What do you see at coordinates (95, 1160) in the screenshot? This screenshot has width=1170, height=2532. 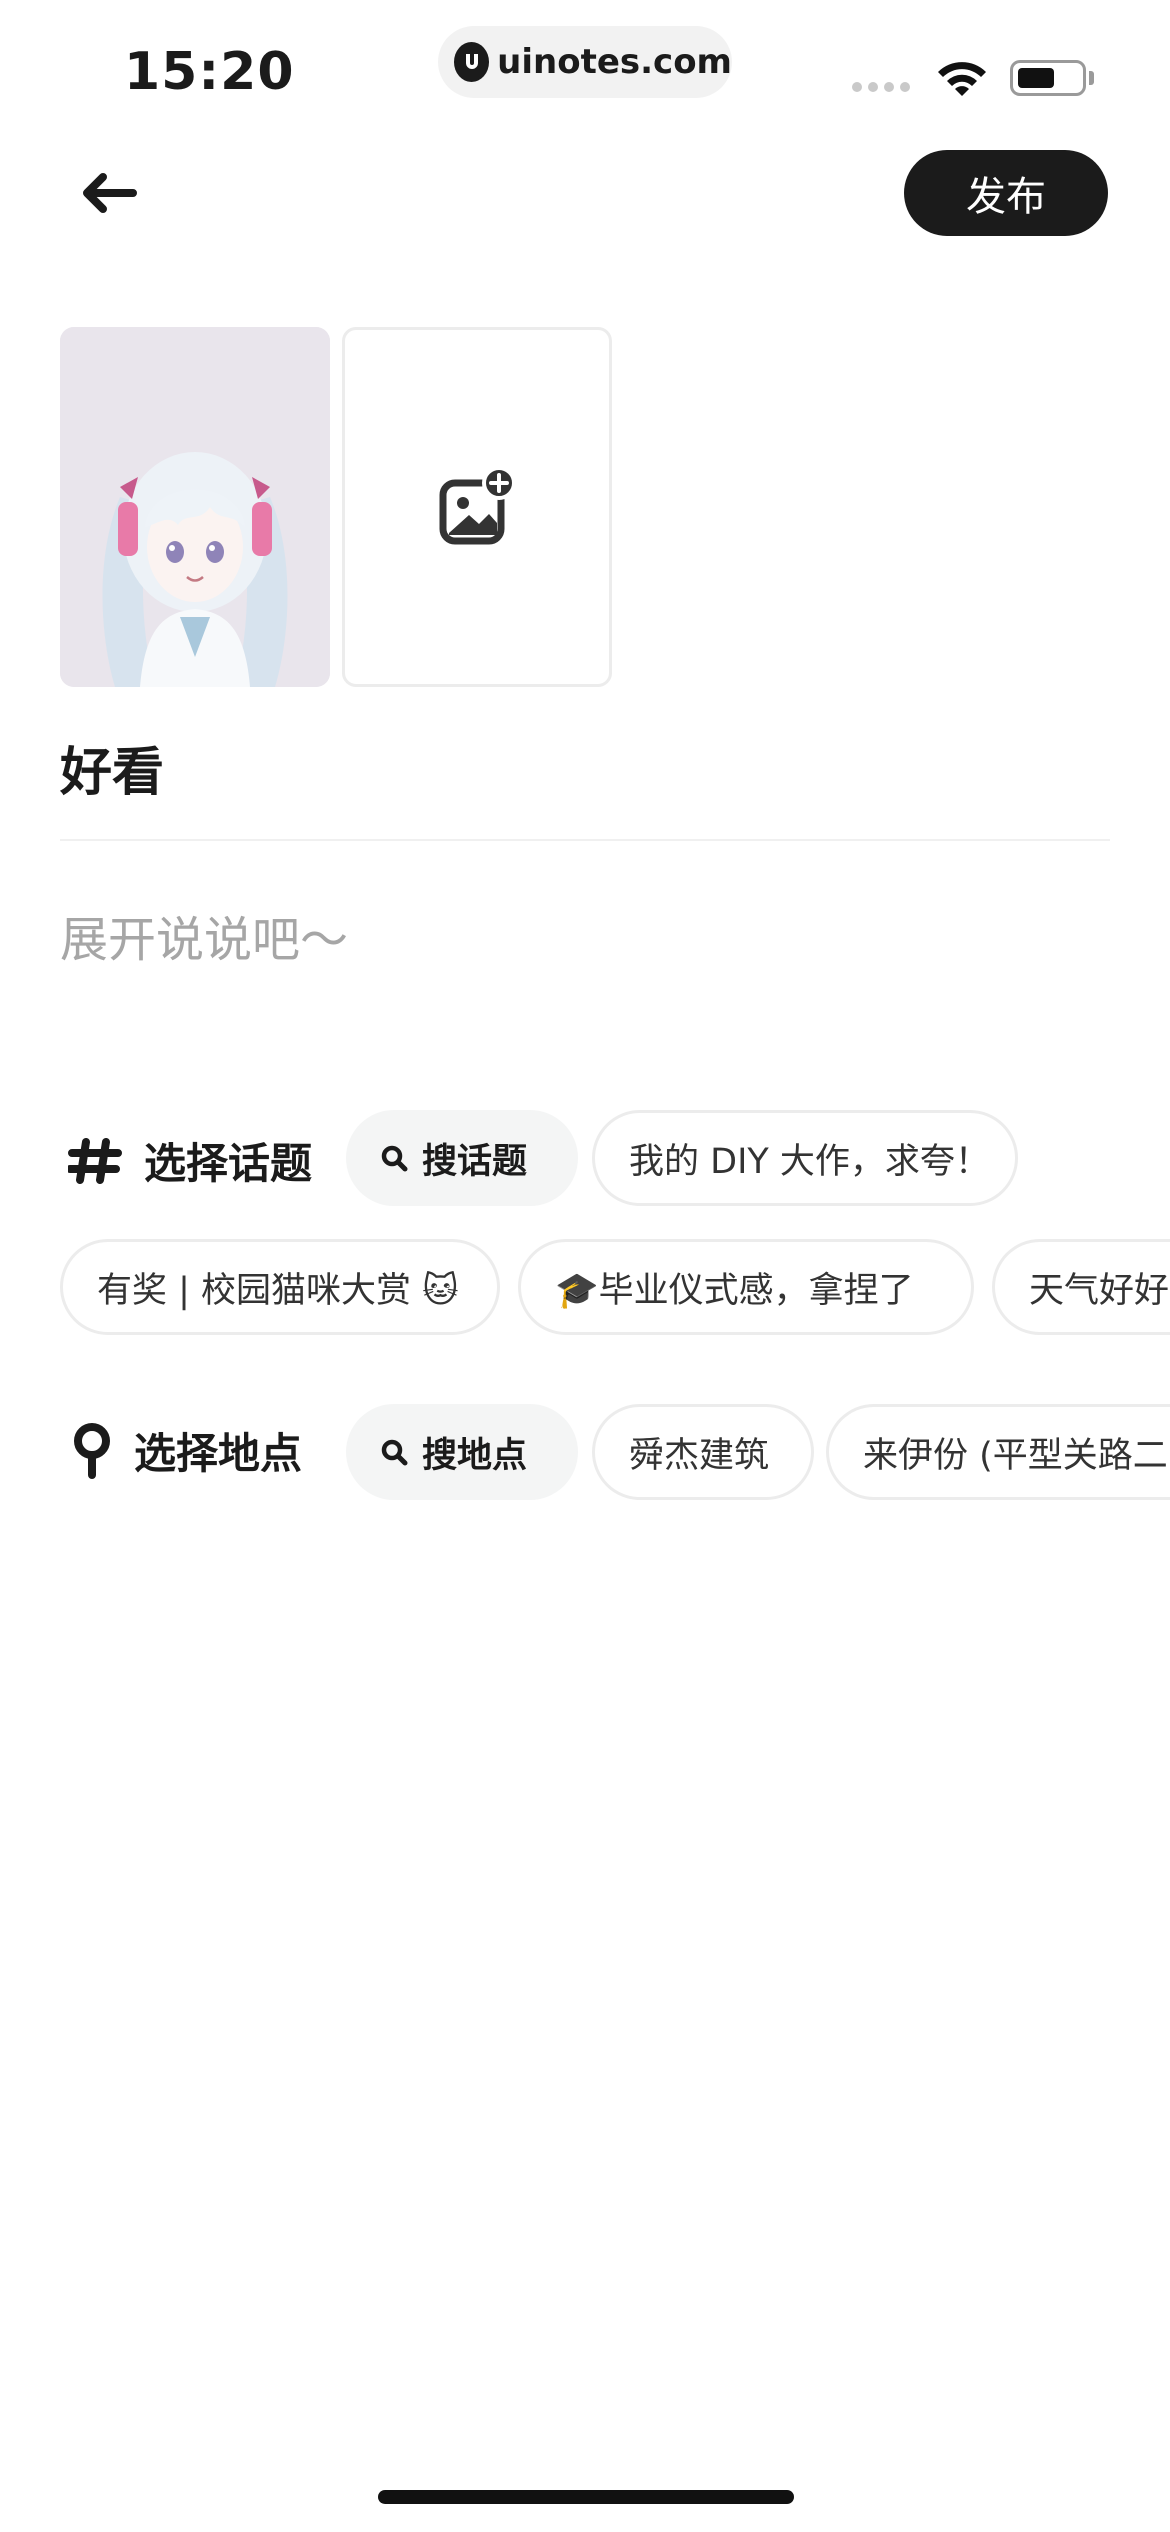 I see `hashtag-icon` at bounding box center [95, 1160].